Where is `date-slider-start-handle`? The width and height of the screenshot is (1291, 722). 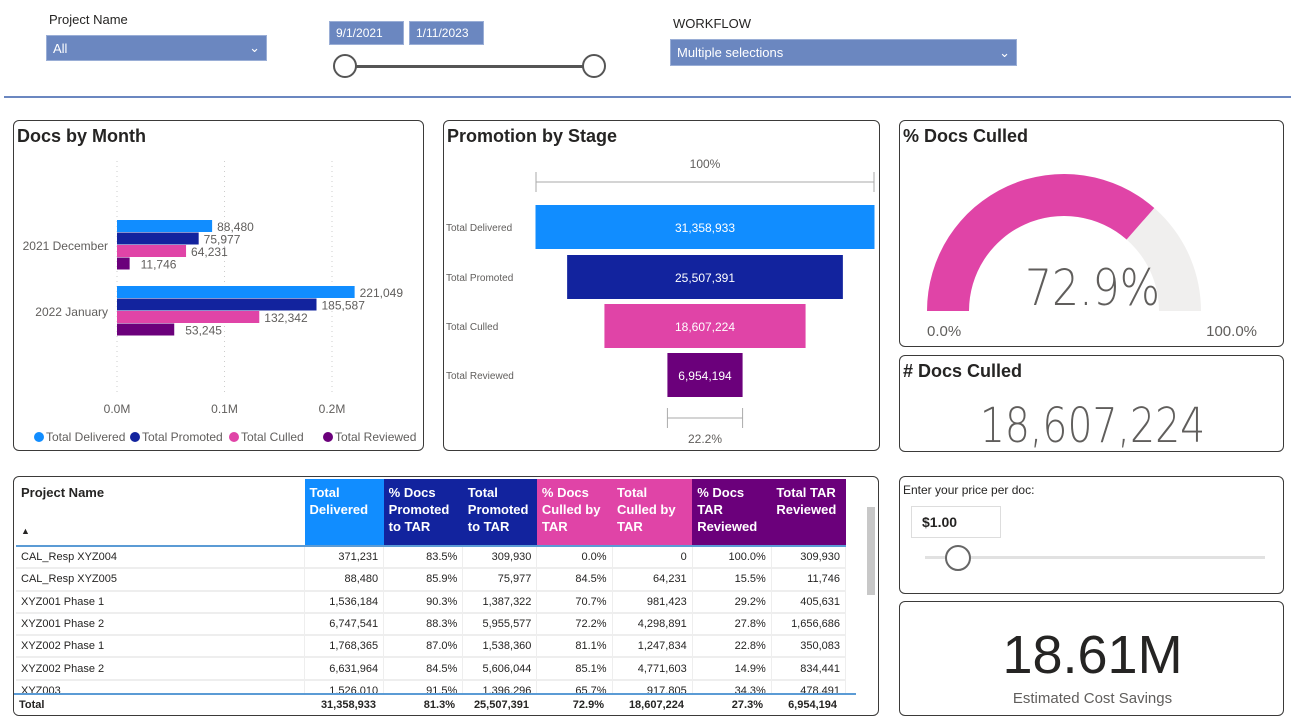
date-slider-start-handle is located at coordinates (345, 66).